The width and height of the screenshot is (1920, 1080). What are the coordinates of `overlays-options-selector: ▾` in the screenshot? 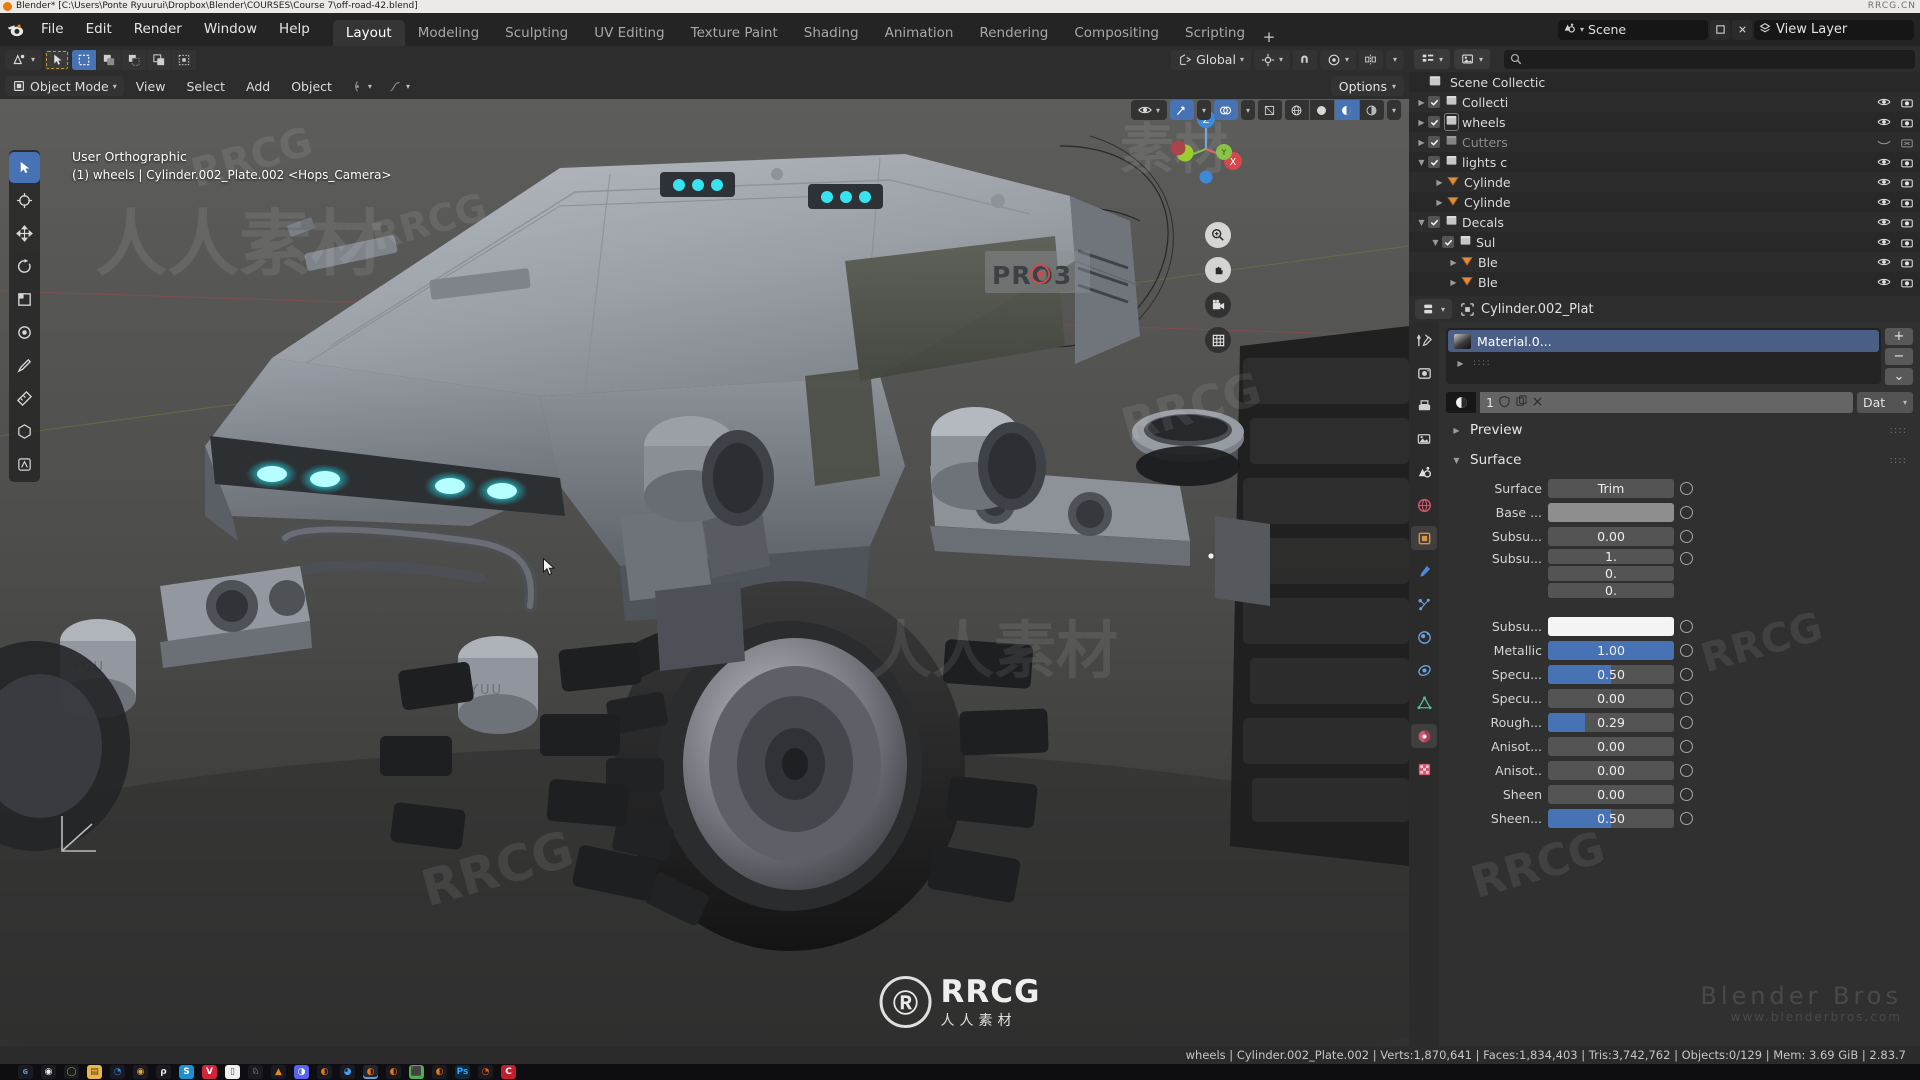 It's located at (1247, 110).